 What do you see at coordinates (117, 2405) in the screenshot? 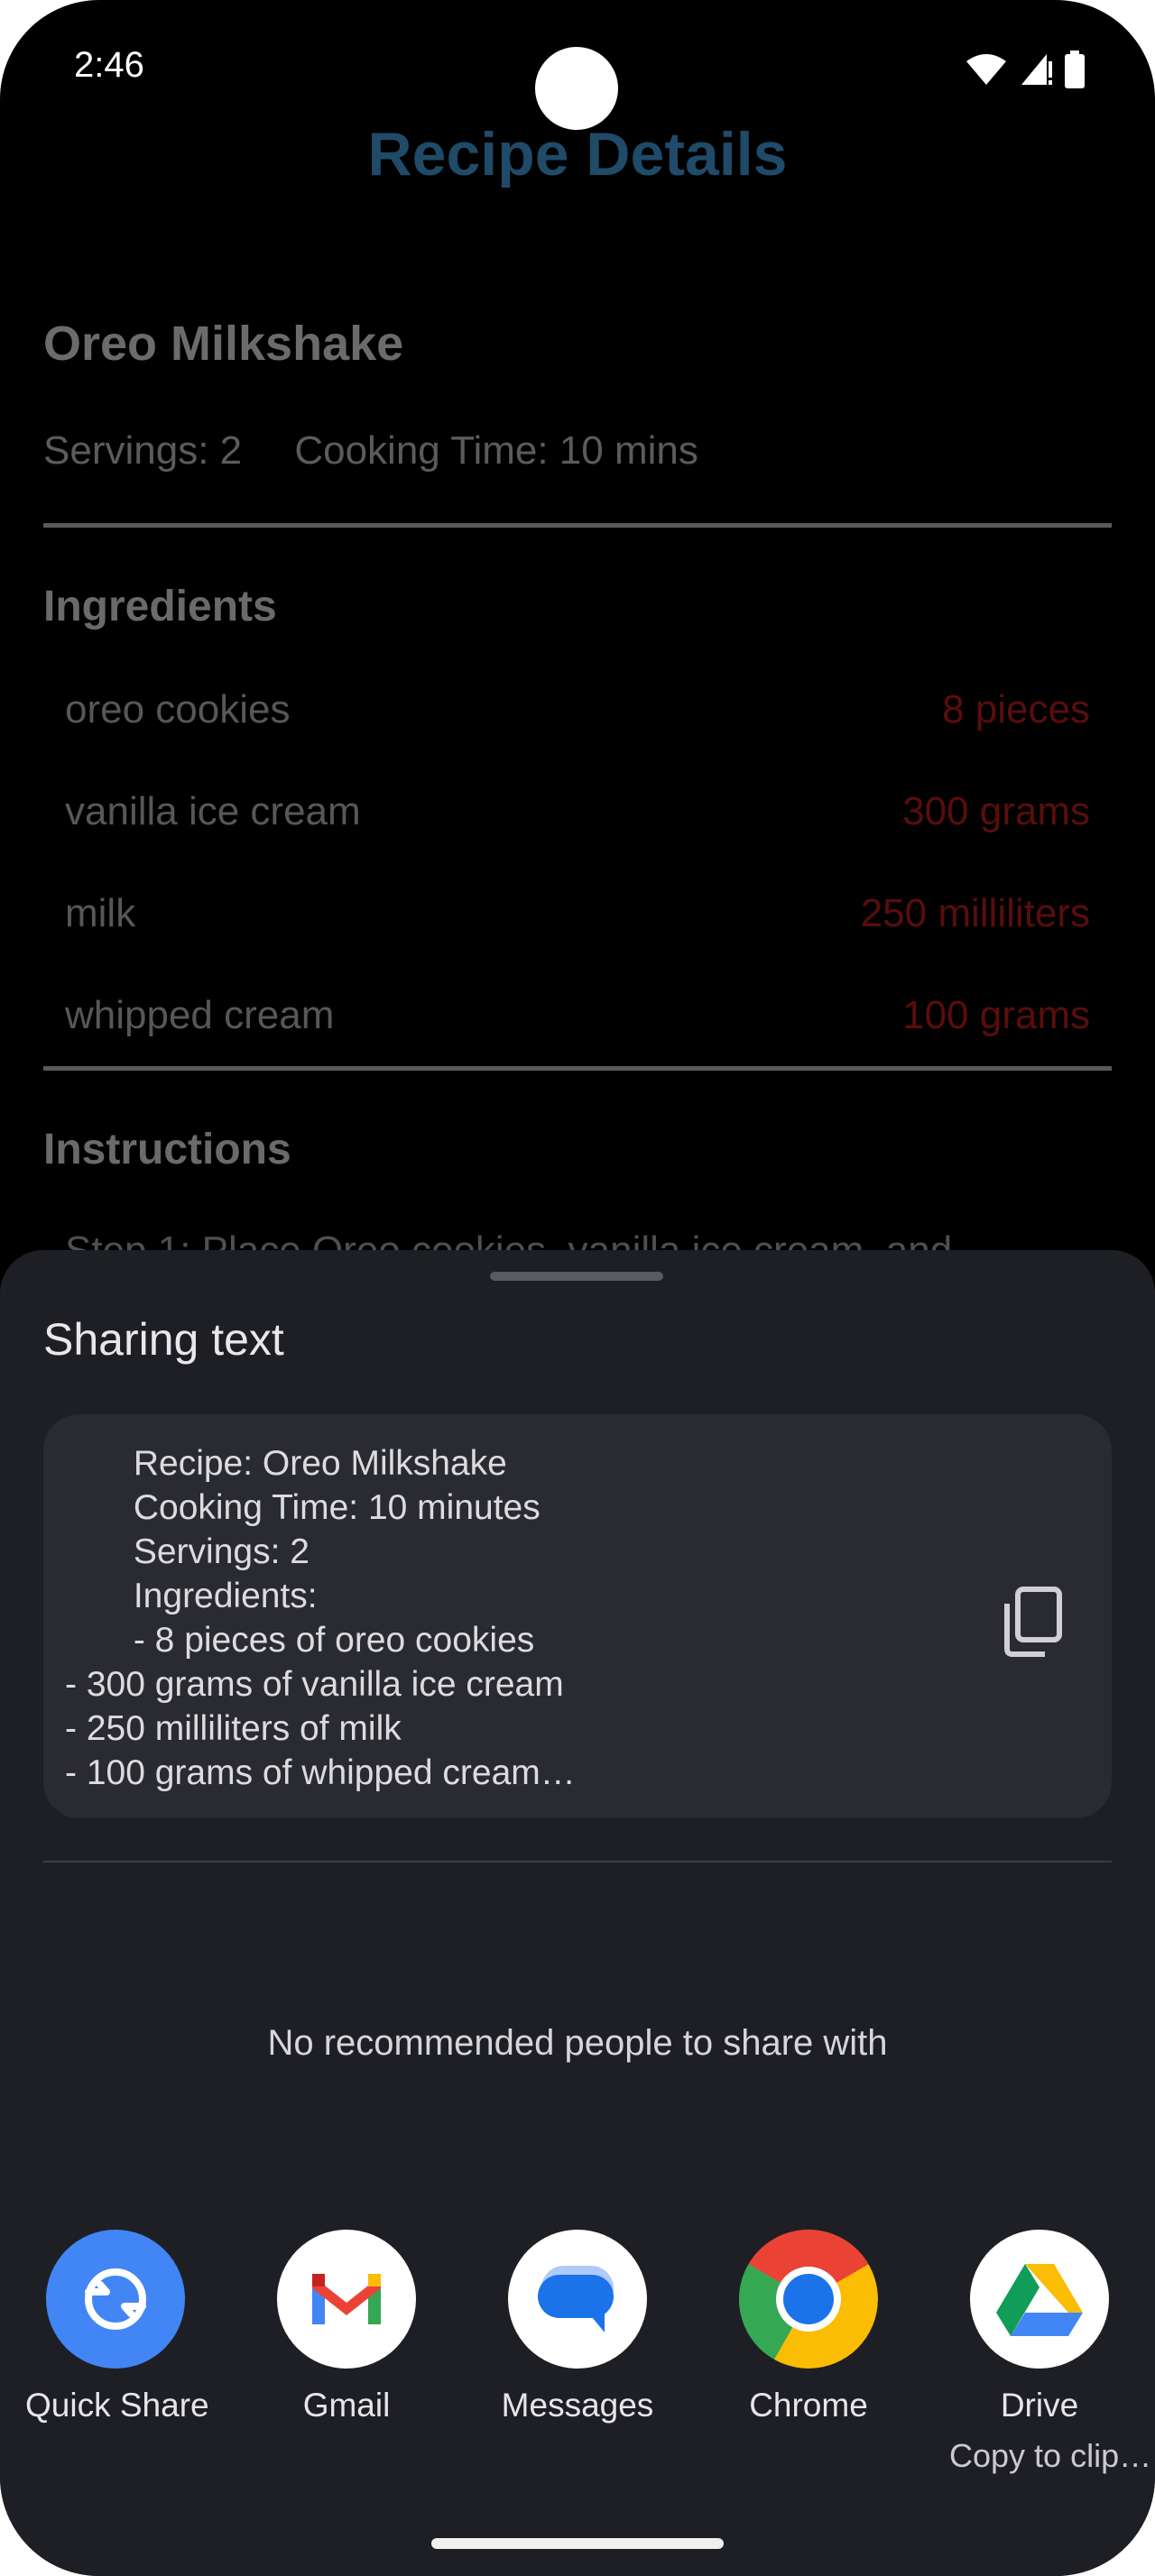
I see `share-target-label: Quick Share` at bounding box center [117, 2405].